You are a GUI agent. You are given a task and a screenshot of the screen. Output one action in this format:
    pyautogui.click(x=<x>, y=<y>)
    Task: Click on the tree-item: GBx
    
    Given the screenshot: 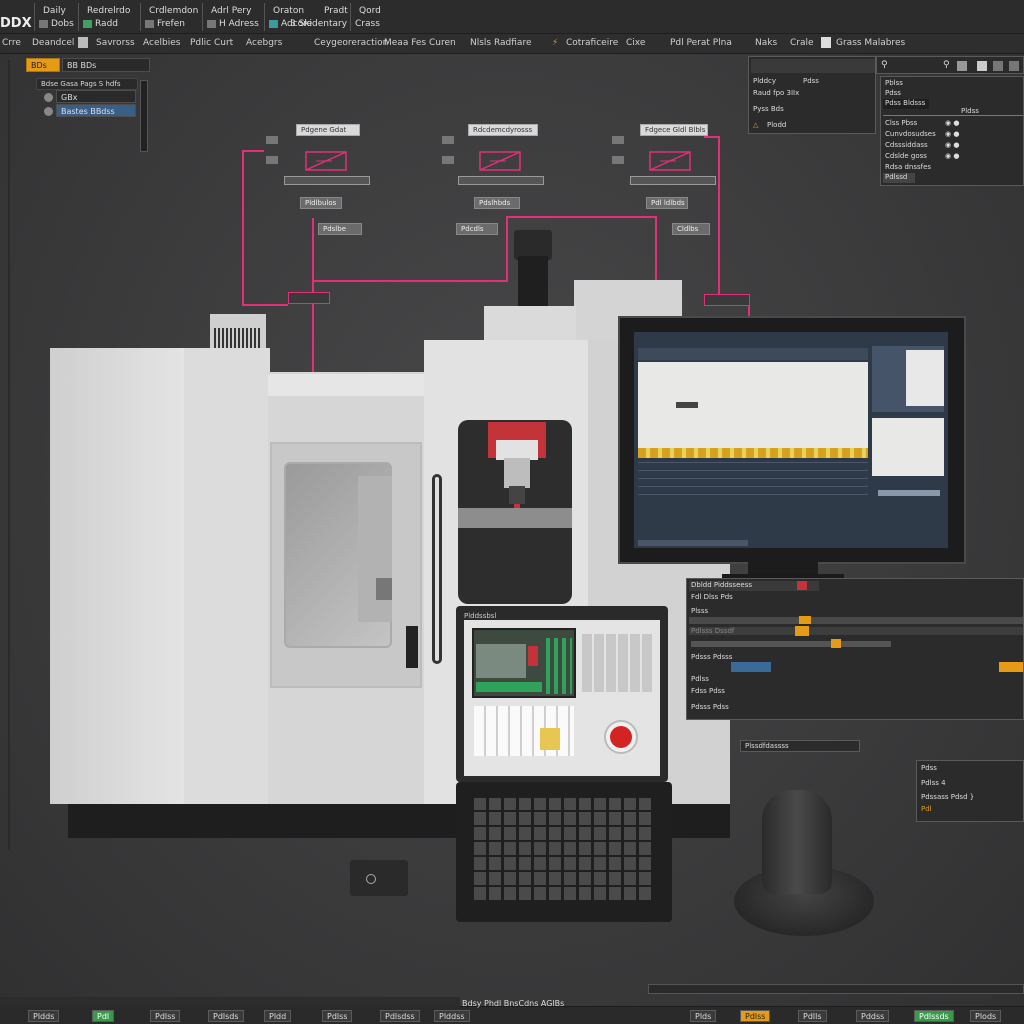 What is the action you would take?
    pyautogui.click(x=96, y=96)
    